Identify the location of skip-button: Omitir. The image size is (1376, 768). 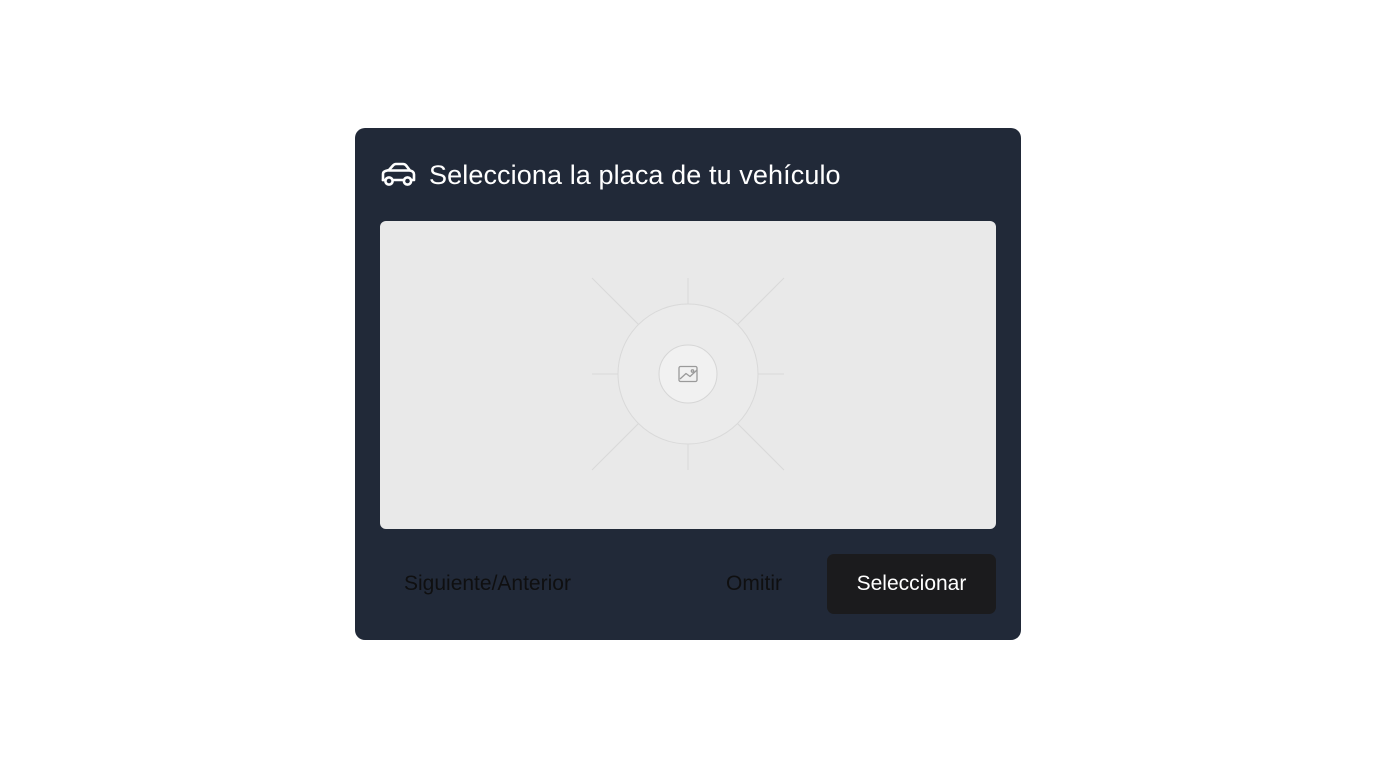
(754, 584).